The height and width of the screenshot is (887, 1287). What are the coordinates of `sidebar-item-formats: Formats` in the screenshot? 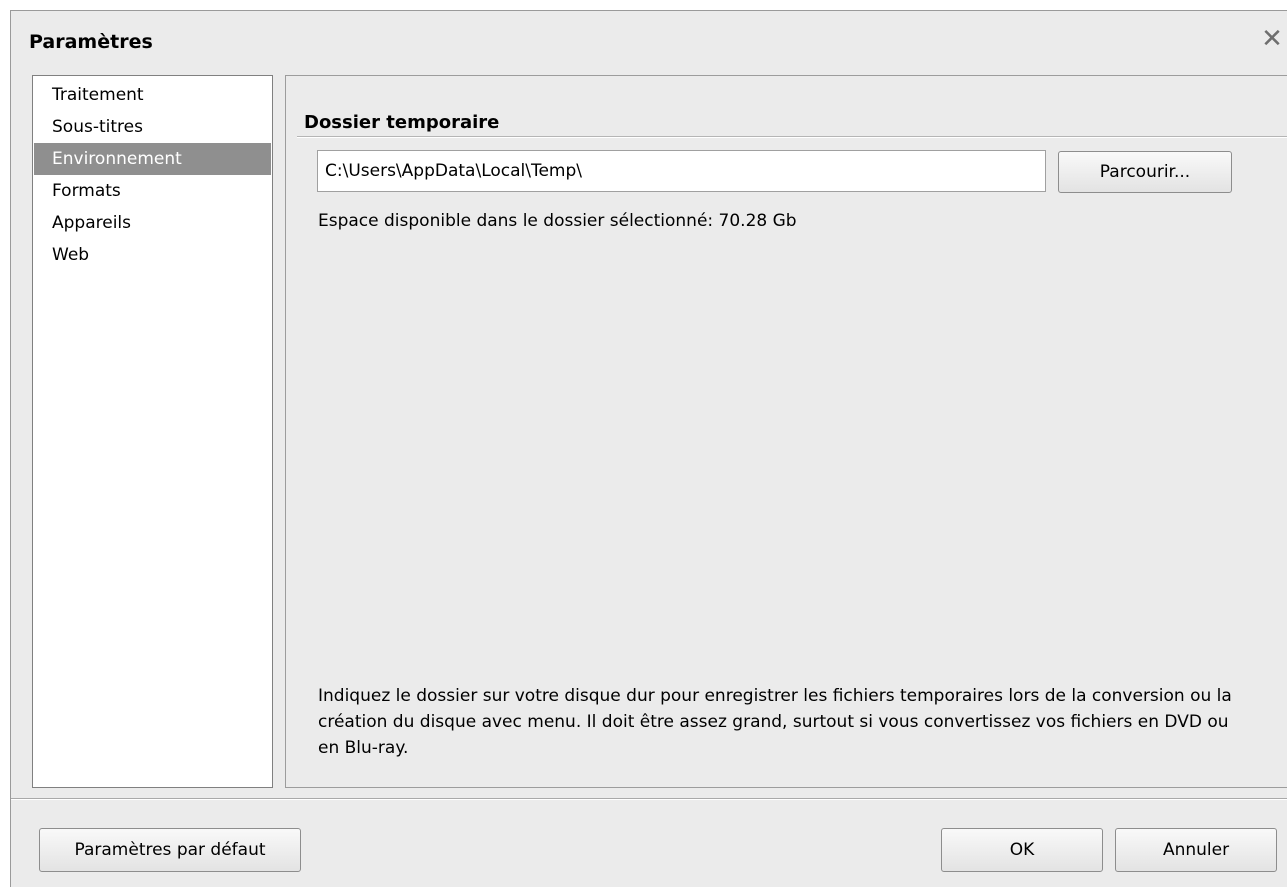 It's located at (152, 191).